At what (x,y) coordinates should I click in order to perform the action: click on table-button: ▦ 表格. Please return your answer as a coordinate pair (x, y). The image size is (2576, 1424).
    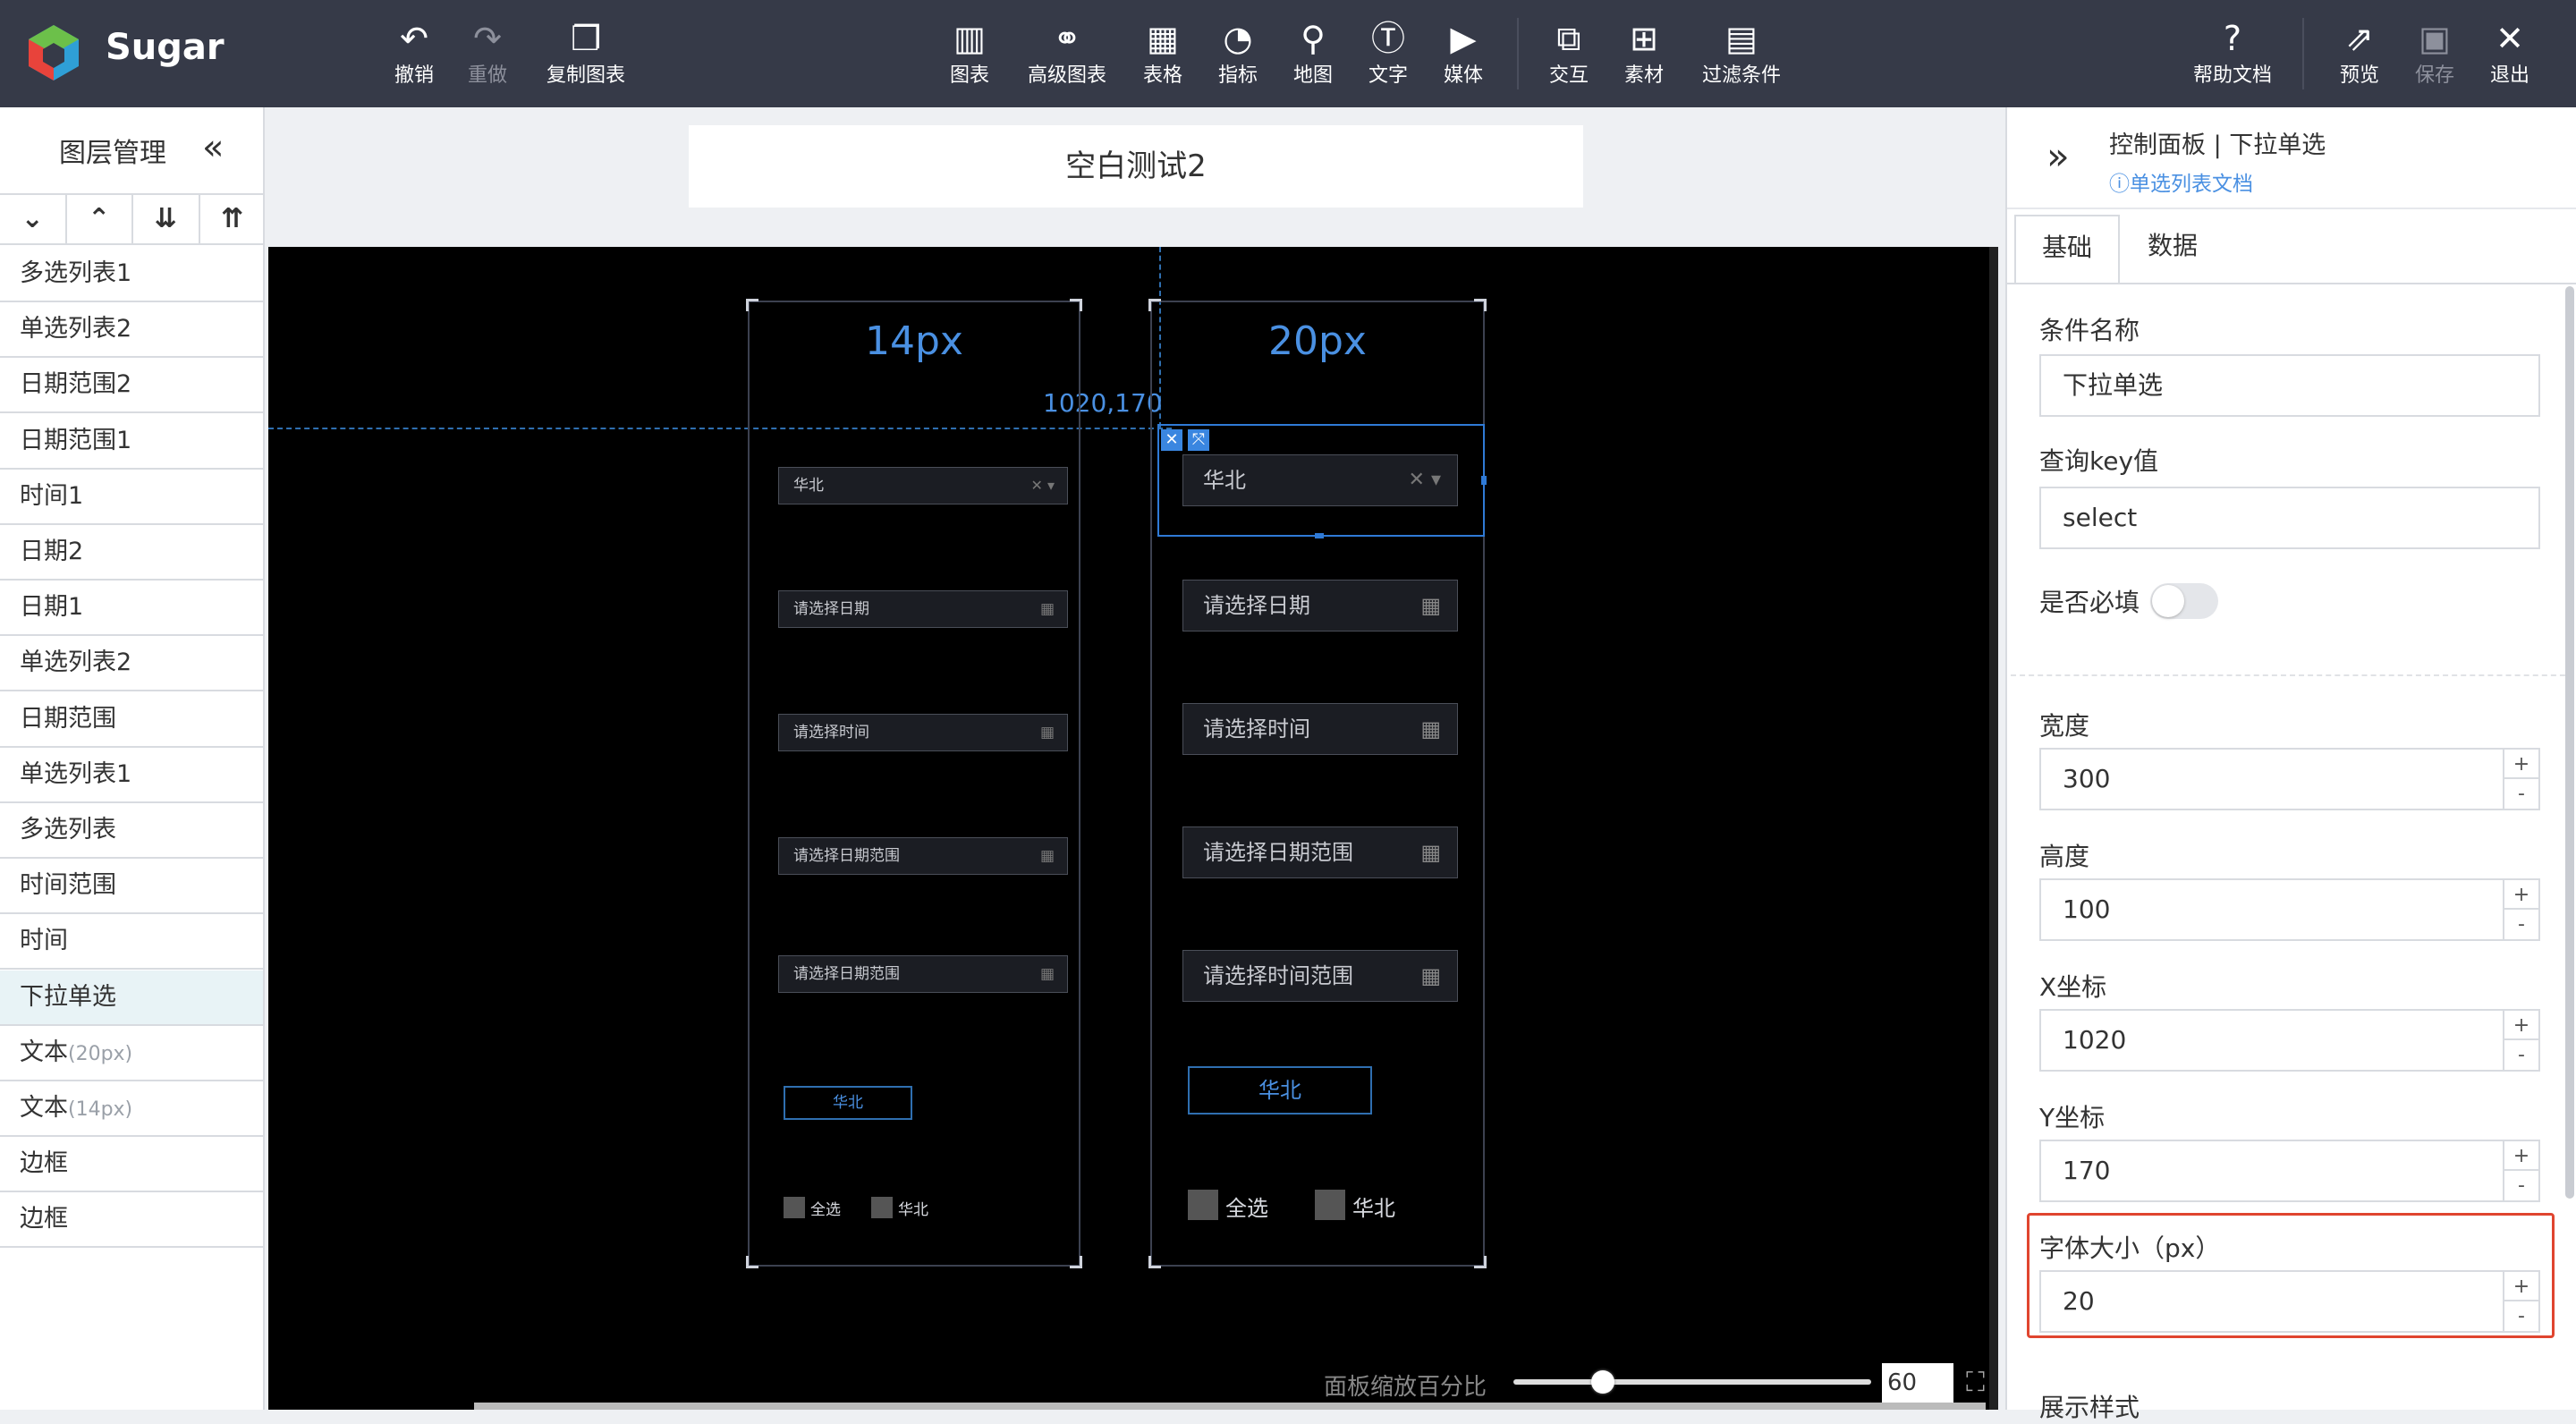
    Looking at the image, I should click on (1162, 56).